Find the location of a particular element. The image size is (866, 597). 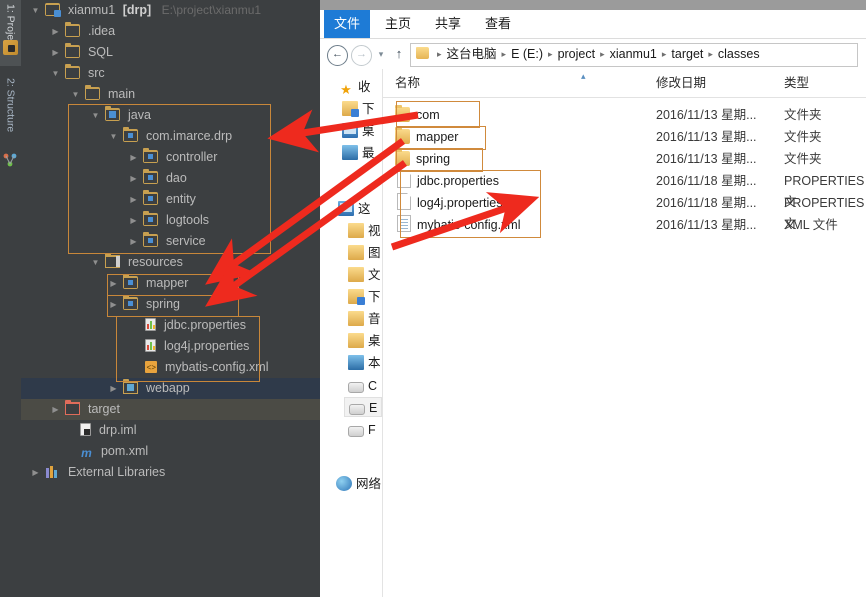

tree-item-main: ▼ main is located at coordinates (170, 94).